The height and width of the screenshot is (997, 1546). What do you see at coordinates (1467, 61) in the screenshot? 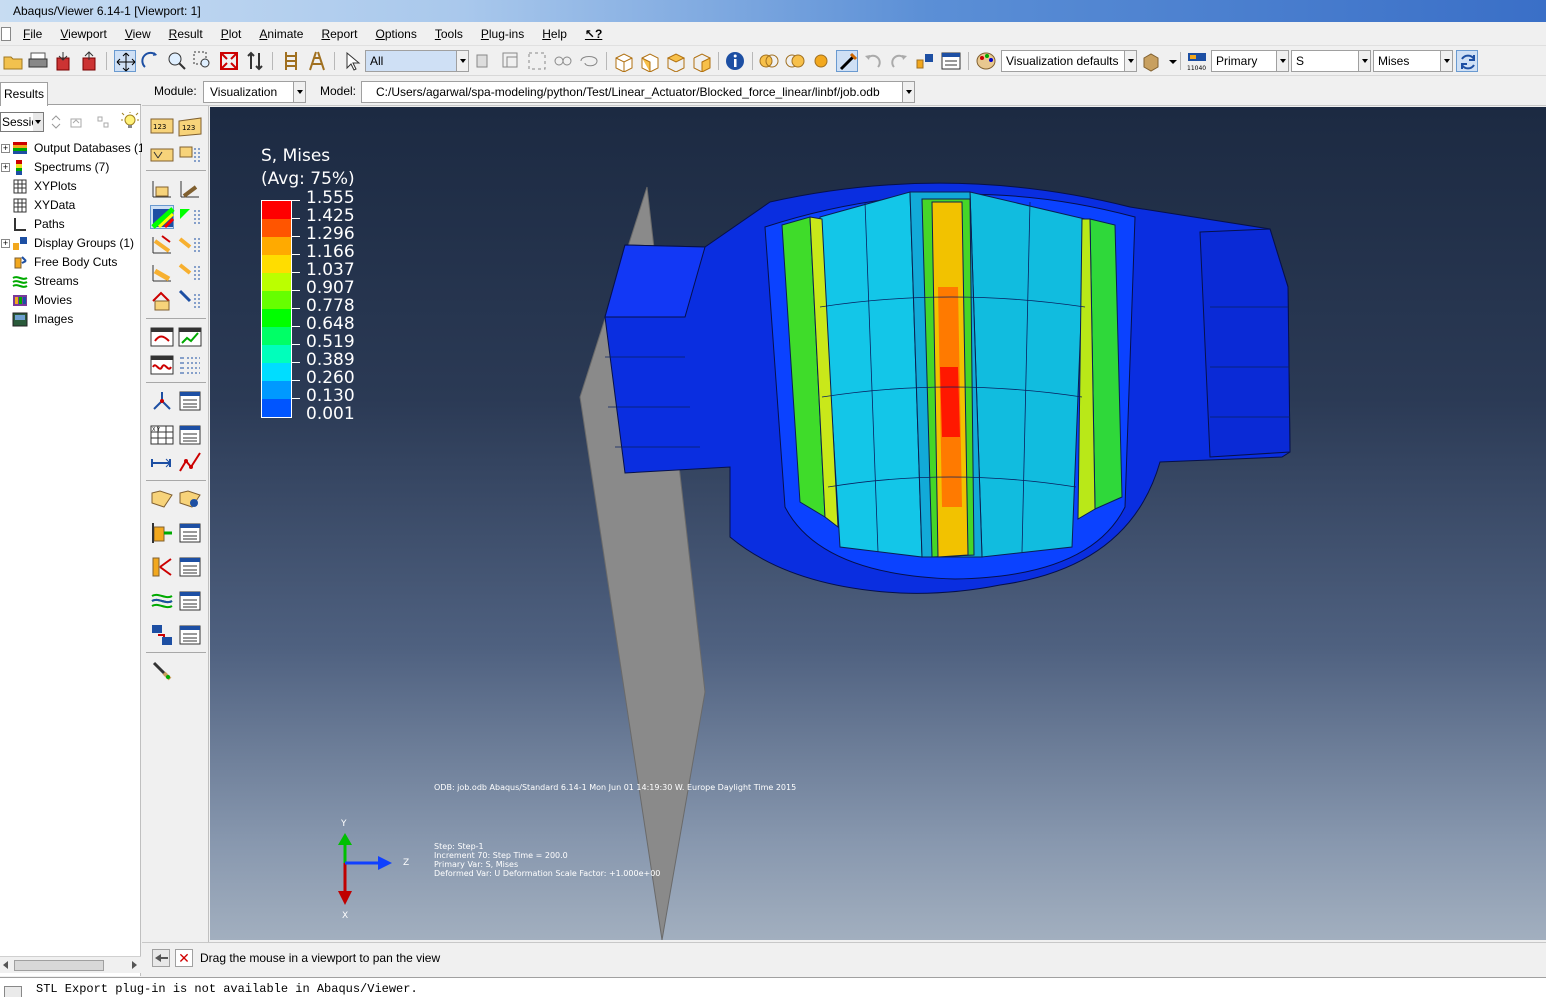
I see `sync-options-icon` at bounding box center [1467, 61].